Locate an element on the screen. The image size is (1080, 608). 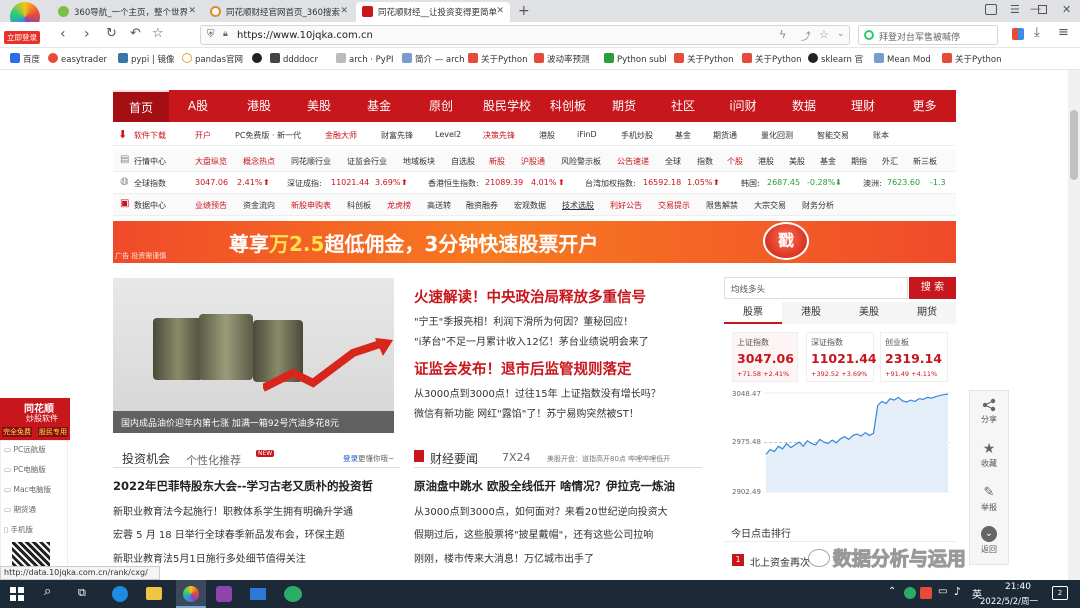
favorite-button: ★ 收藏 is located at coordinates (989, 455).